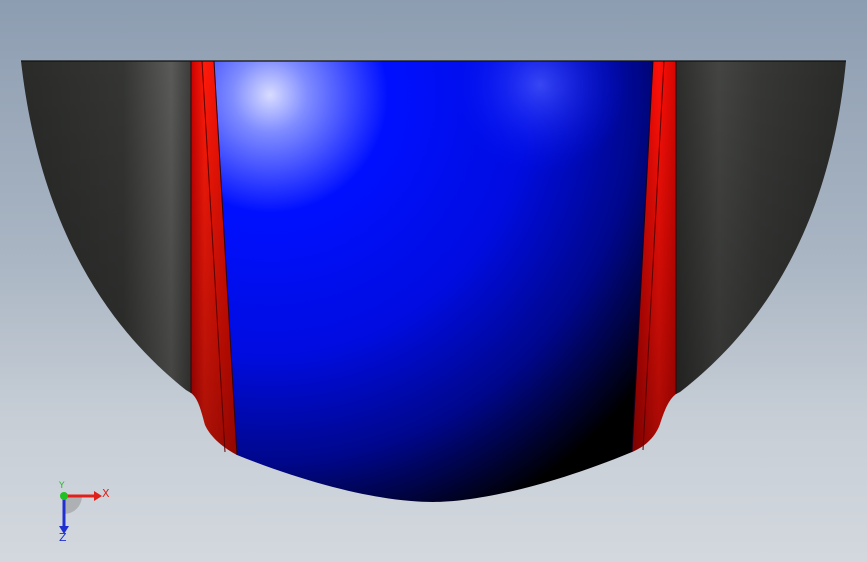 This screenshot has height=562, width=867. Describe the element at coordinates (106, 227) in the screenshot. I see `left-shell-face` at that location.